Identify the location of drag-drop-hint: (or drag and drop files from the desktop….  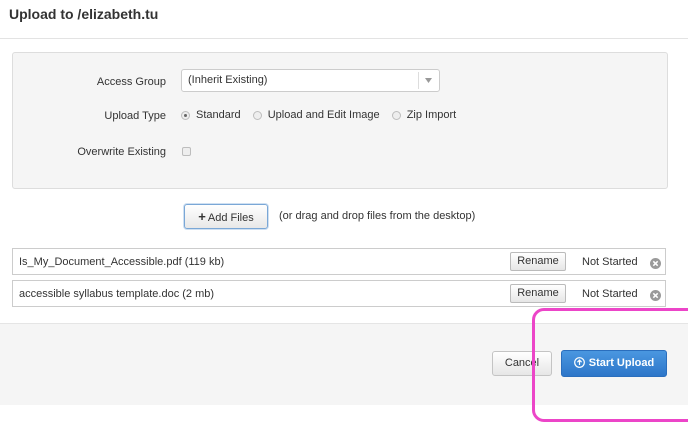
(377, 216).